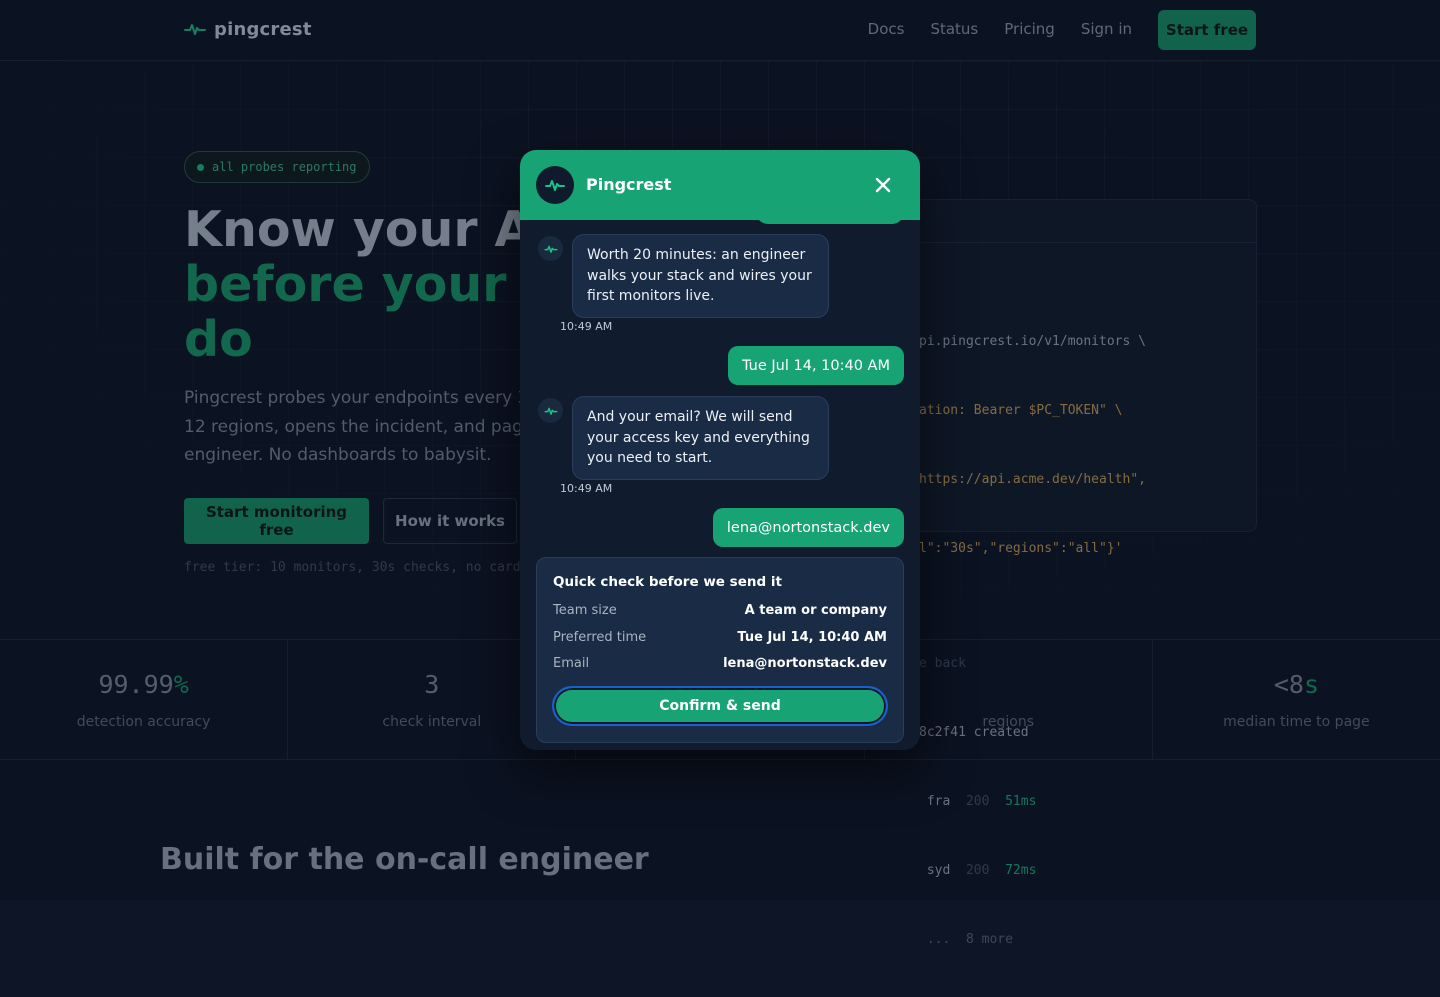 The width and height of the screenshot is (1440, 997). I want to click on code-line: l":"30s","regions":"all"}', so click(1021, 548).